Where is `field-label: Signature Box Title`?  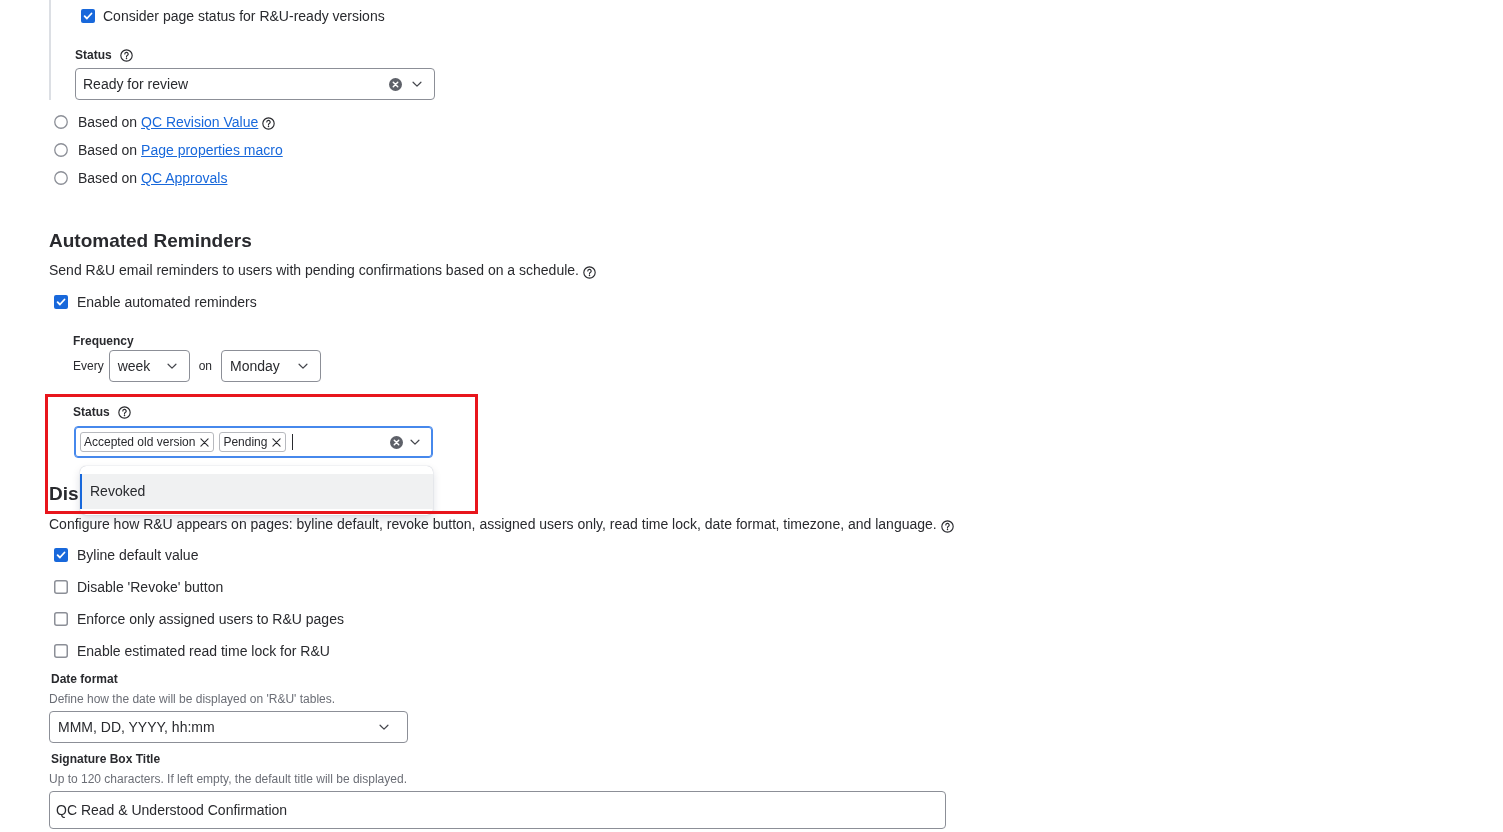
field-label: Signature Box Title is located at coordinates (106, 759).